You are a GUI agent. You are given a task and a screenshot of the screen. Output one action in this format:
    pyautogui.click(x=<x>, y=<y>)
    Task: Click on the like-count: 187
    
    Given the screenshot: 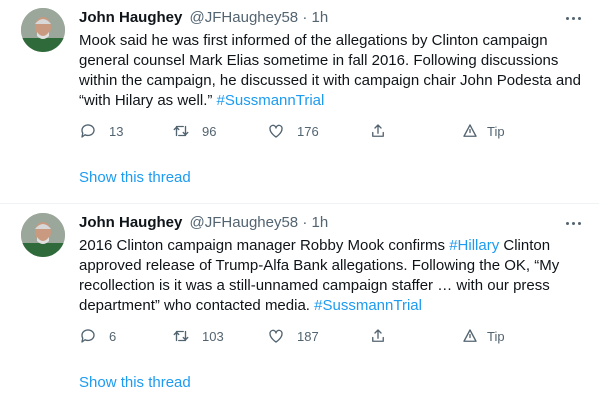 What is the action you would take?
    pyautogui.click(x=308, y=336)
    